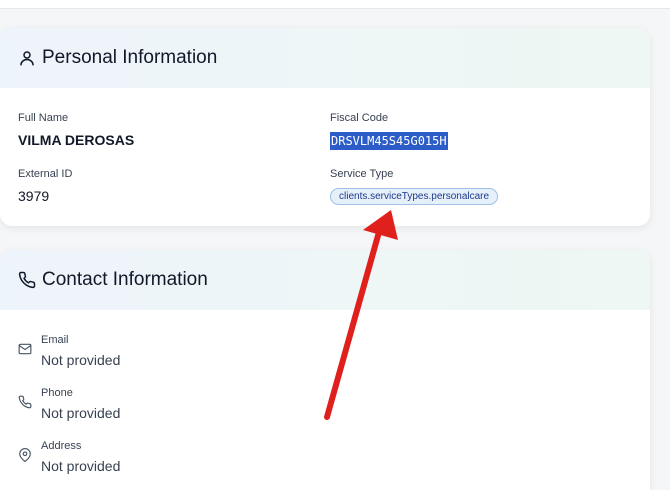 This screenshot has height=490, width=670. I want to click on top-bar, so click(335, 4).